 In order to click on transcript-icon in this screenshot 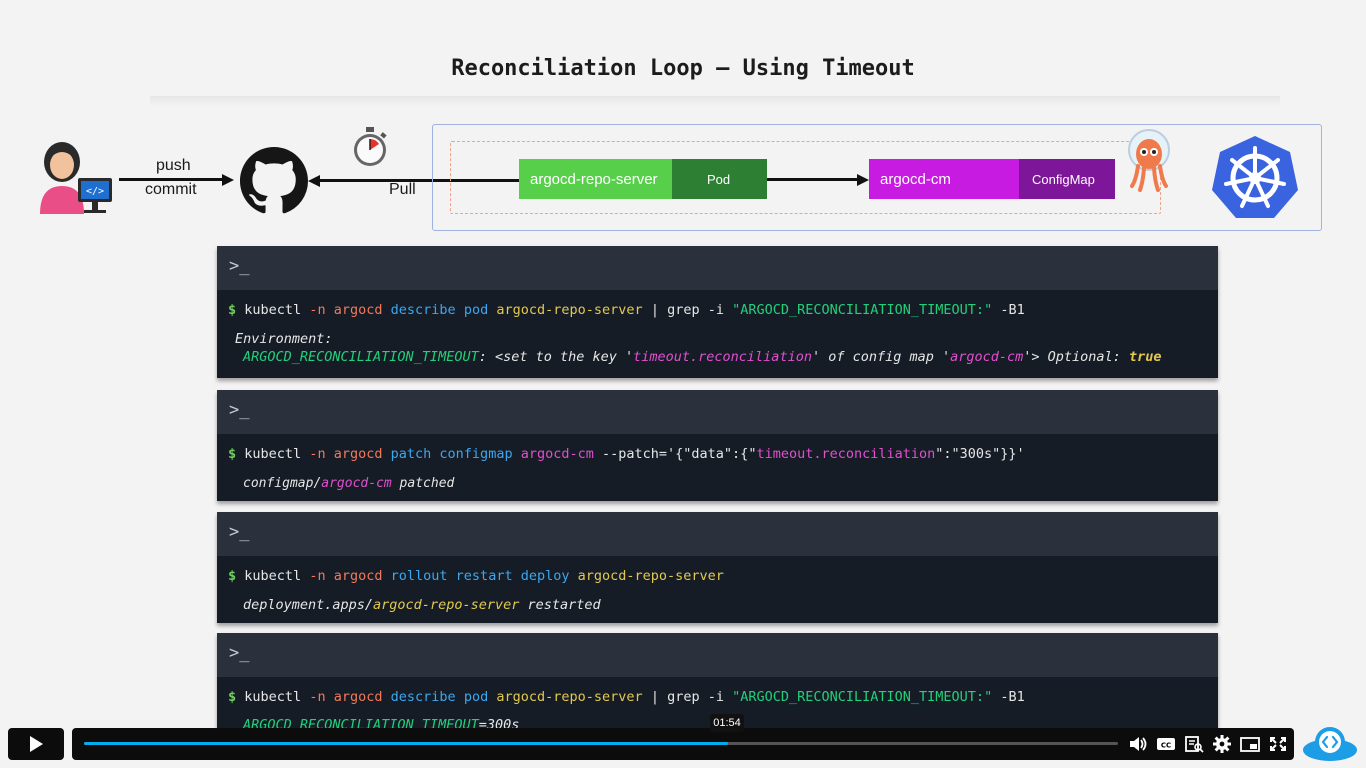, I will do `click(1194, 744)`.